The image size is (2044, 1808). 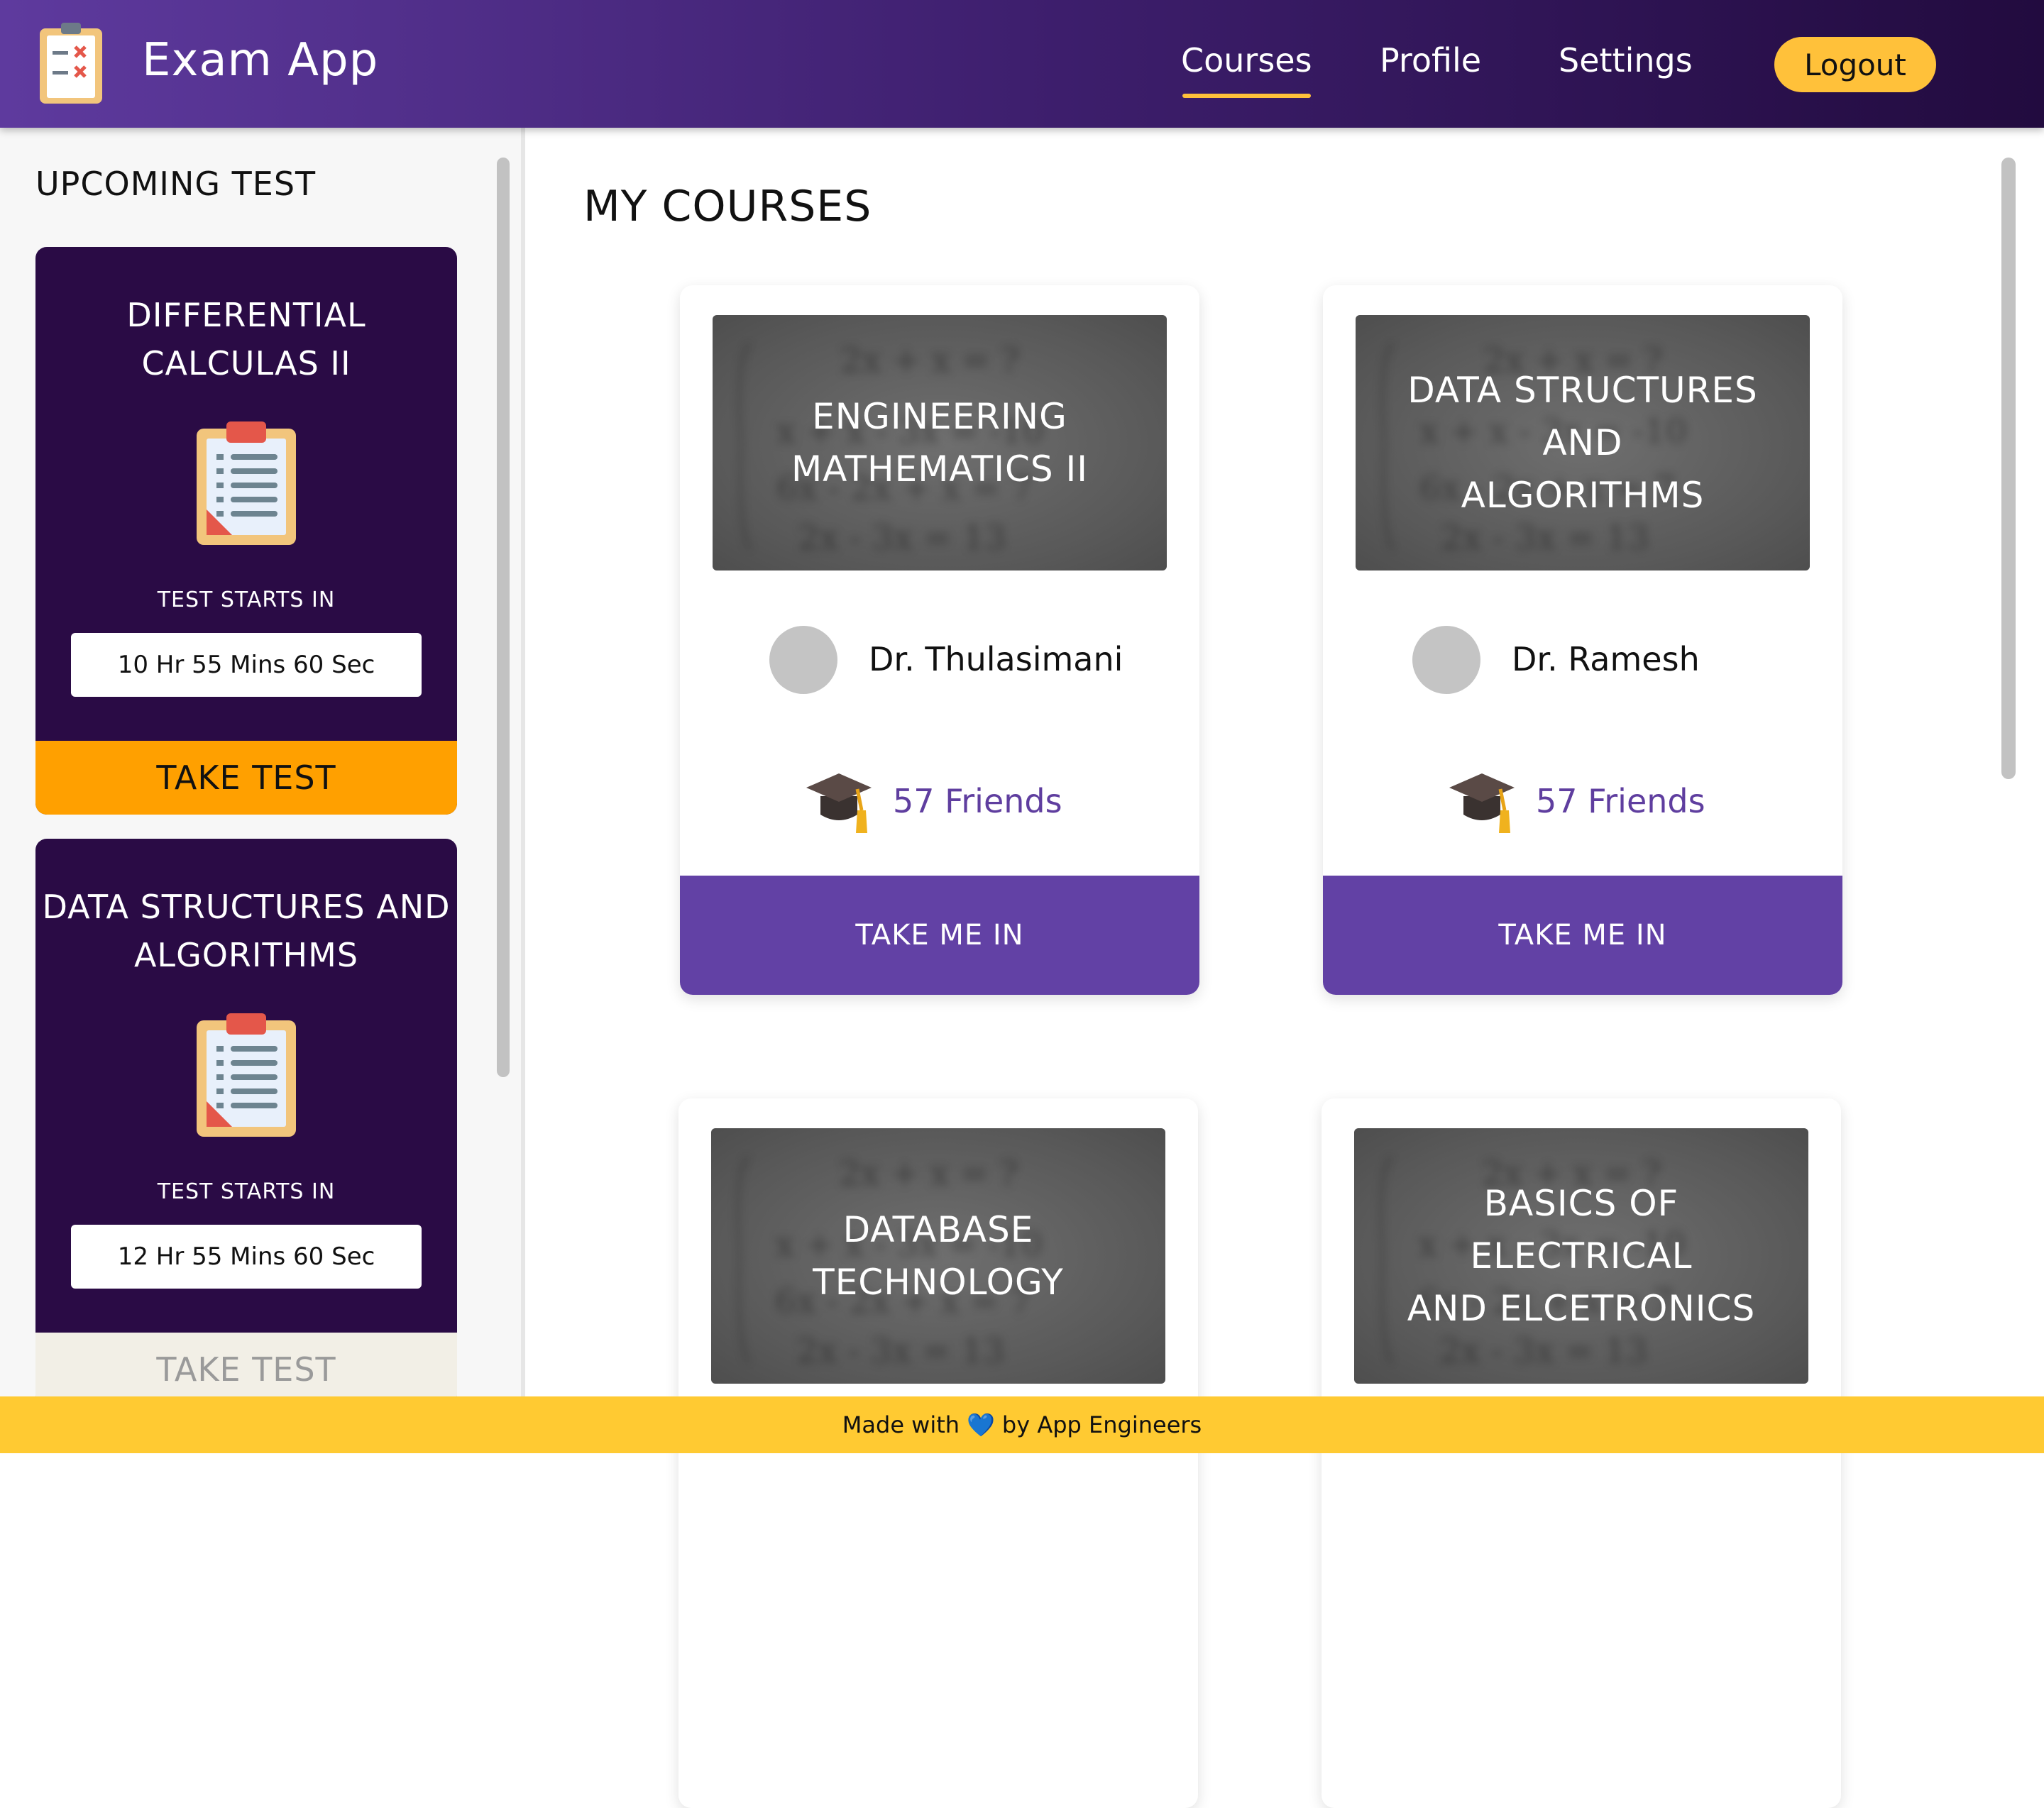 I want to click on course-name-line1: DATABASE TECHNOLOGY, so click(x=938, y=1256).